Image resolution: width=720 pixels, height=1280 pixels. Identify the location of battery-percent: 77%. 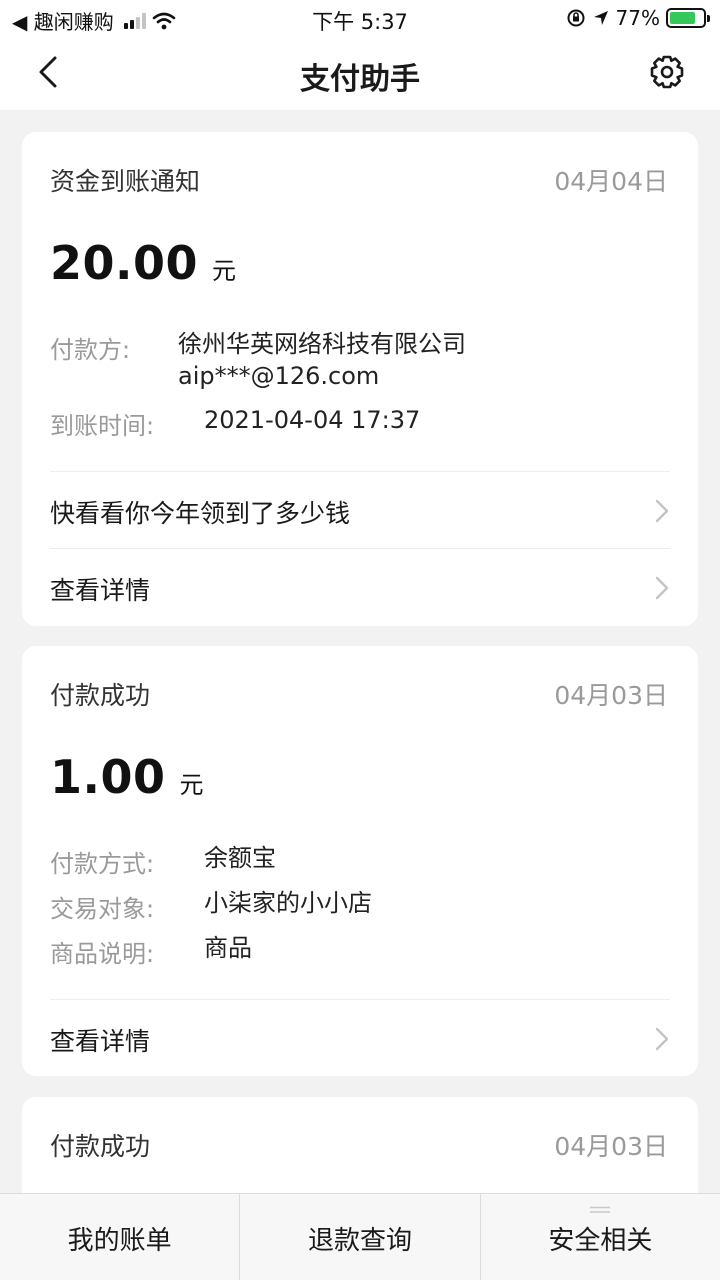
(637, 18).